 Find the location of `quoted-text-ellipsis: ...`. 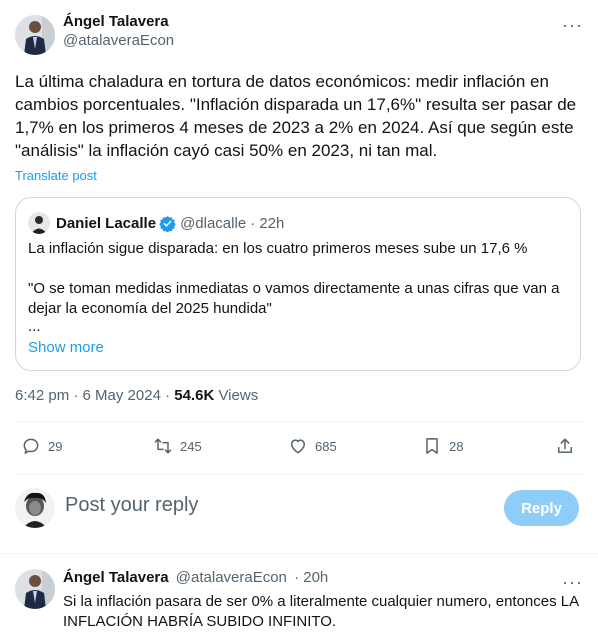

quoted-text-ellipsis: ... is located at coordinates (34, 326).